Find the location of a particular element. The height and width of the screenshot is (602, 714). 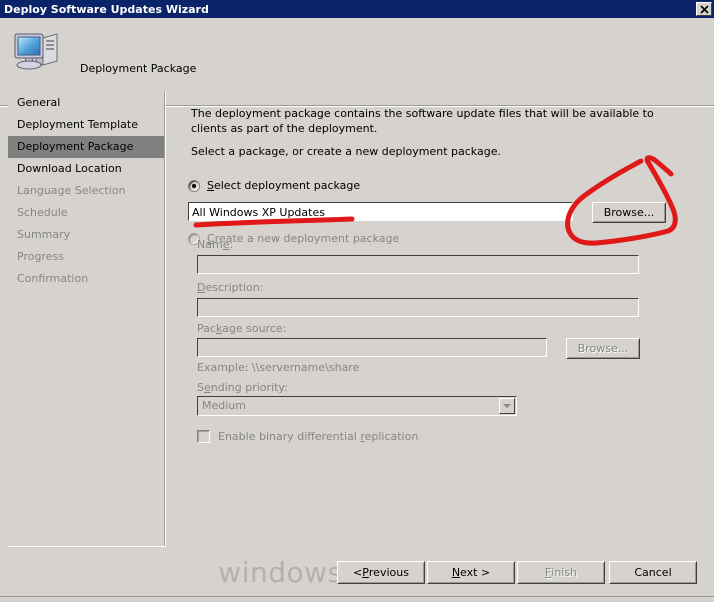

window-bottom-edge is located at coordinates (357, 599).